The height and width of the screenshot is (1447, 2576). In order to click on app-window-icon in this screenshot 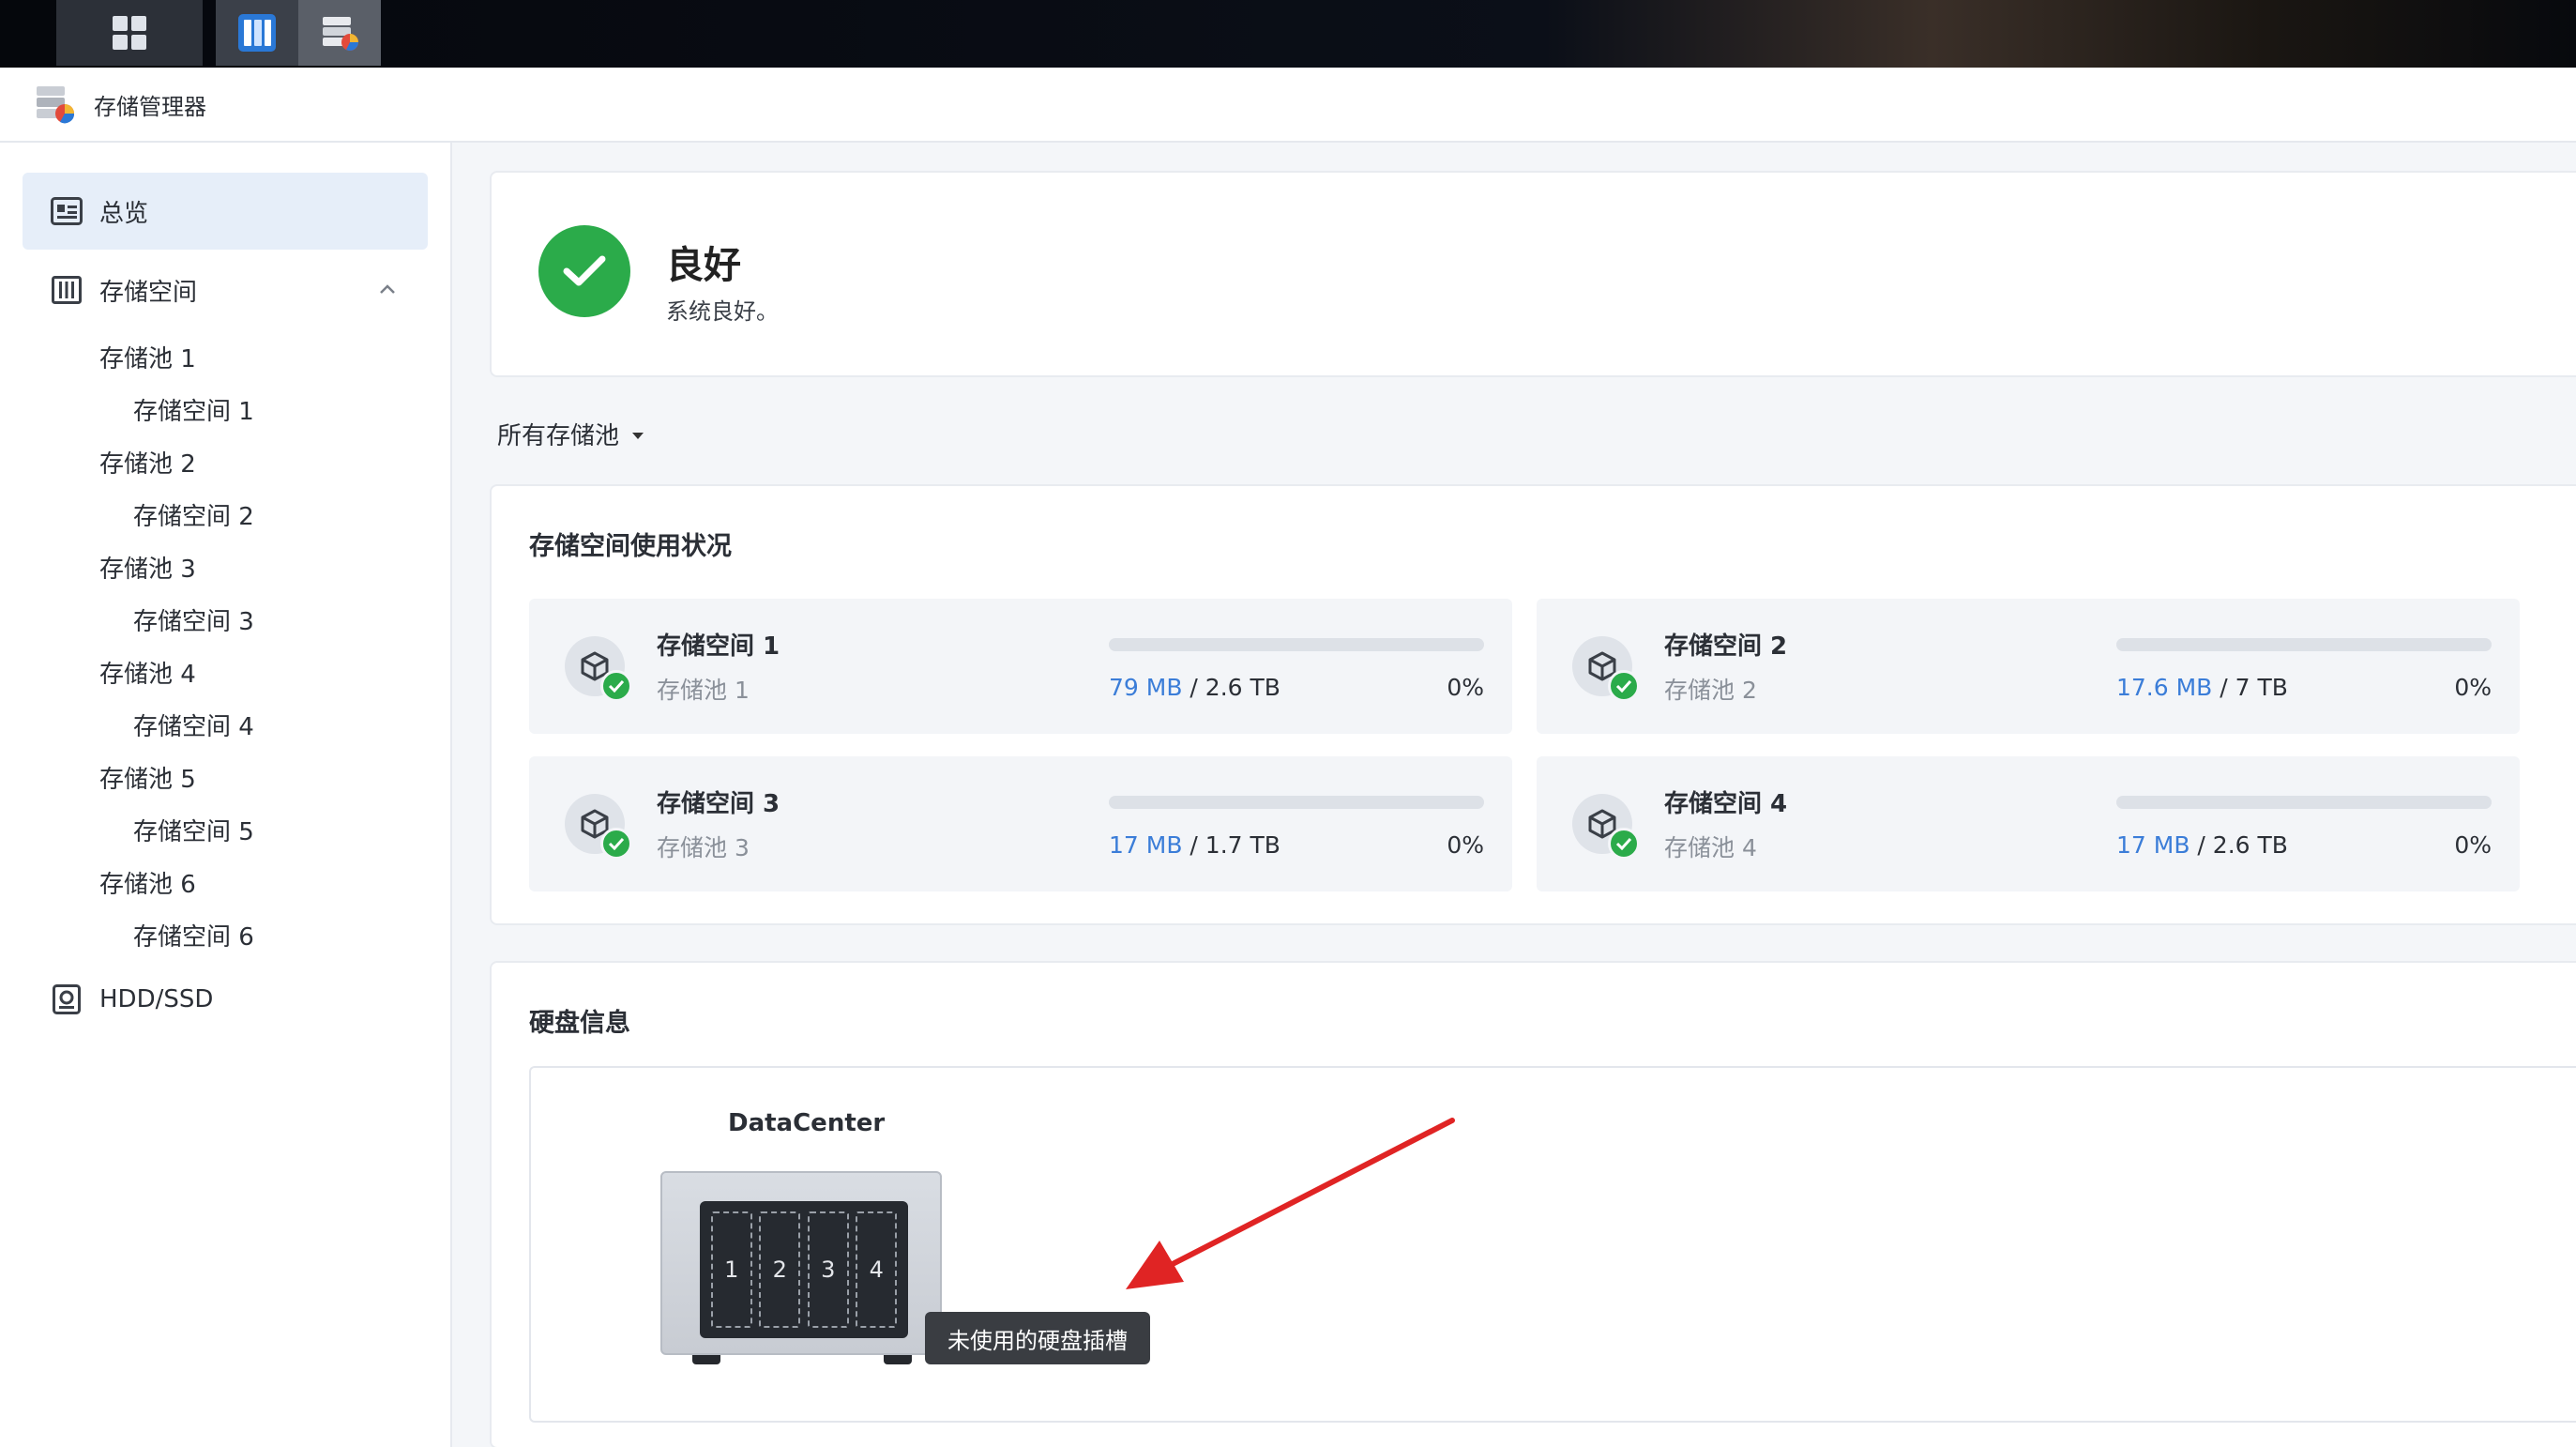, I will do `click(257, 33)`.